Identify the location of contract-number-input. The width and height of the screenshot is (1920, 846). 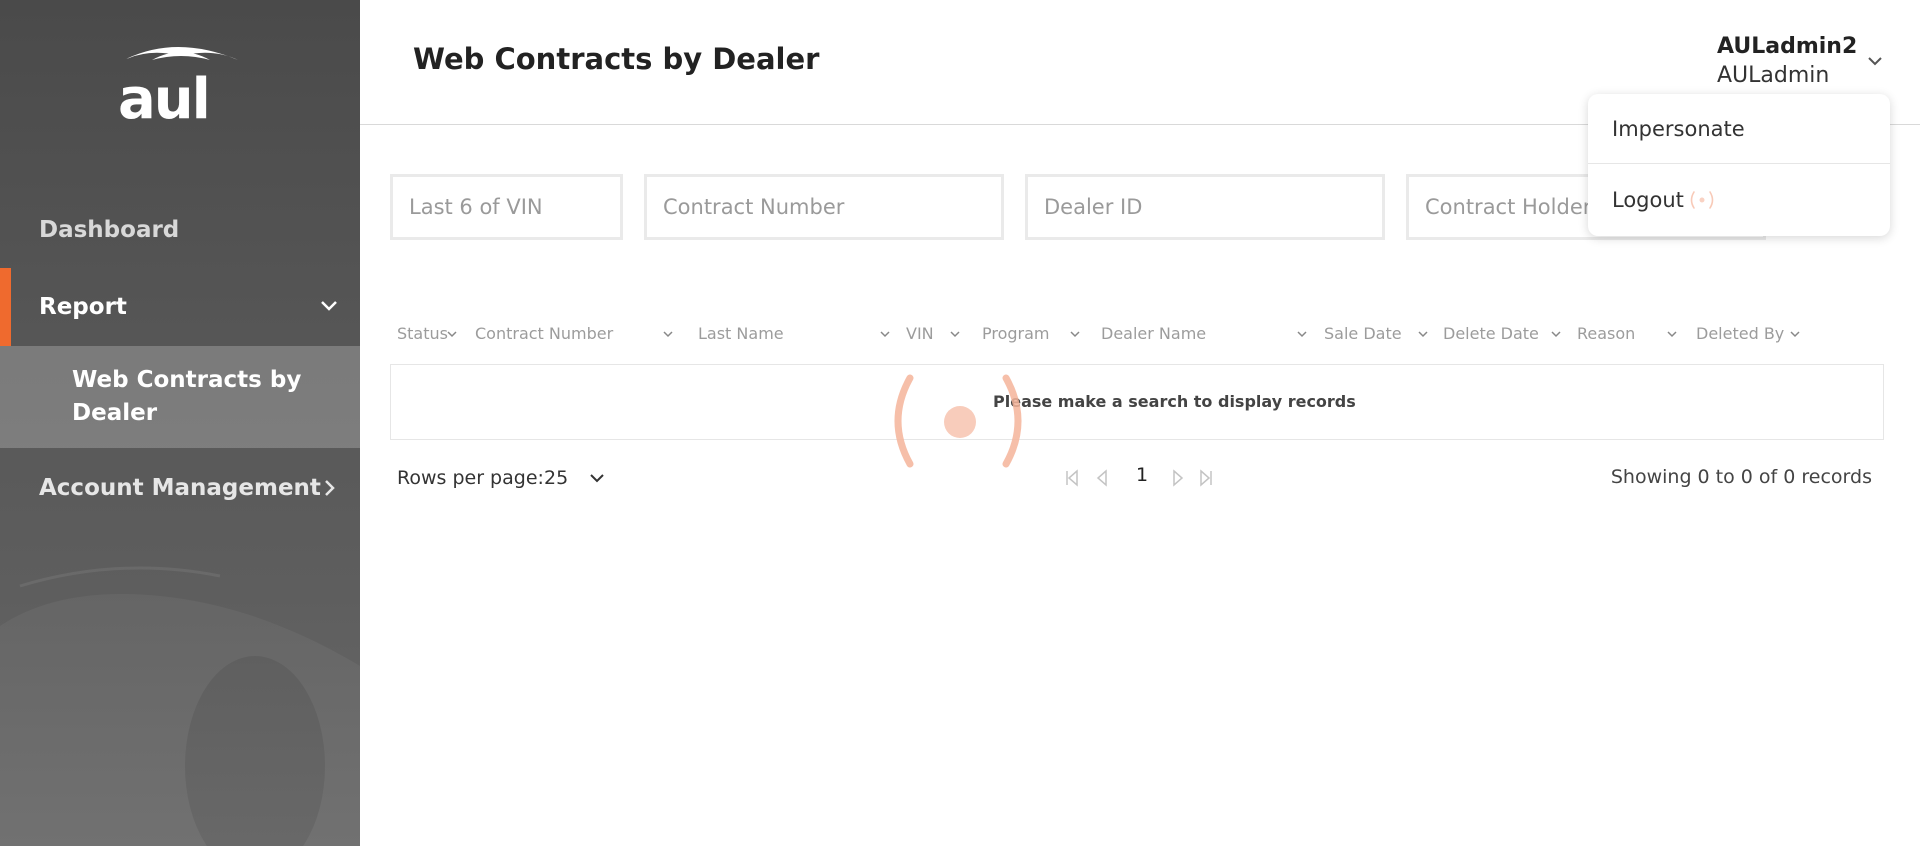
(824, 207).